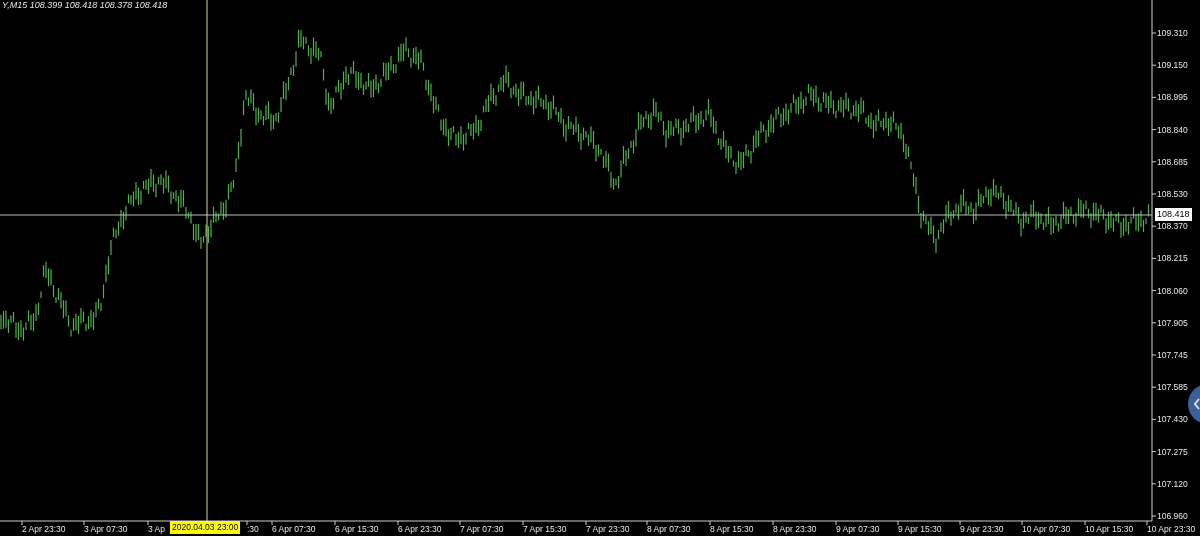  I want to click on price-label: 107.275, so click(1172, 452).